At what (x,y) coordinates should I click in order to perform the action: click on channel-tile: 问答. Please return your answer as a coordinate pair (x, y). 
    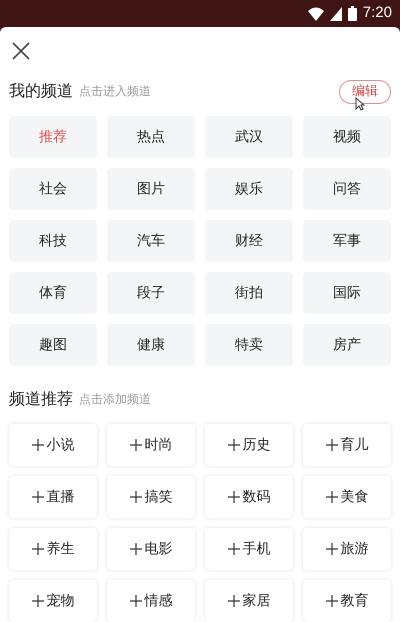
    Looking at the image, I should click on (347, 189).